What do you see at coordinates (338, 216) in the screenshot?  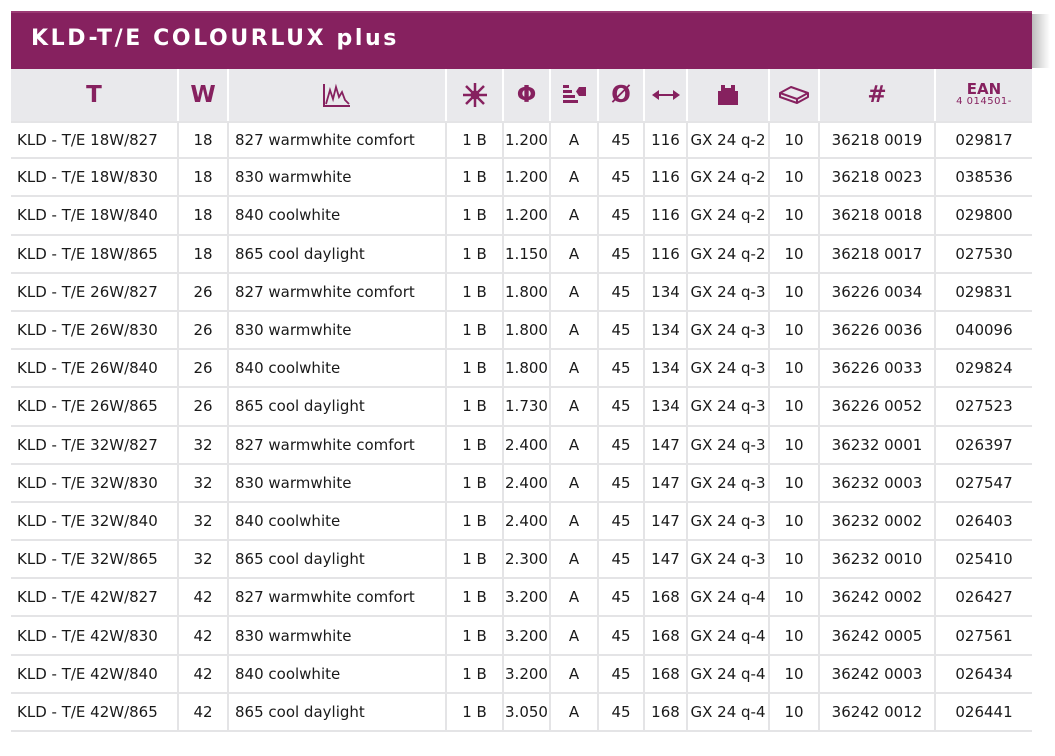 I see `cell-lightcolor: 840 coolwhite` at bounding box center [338, 216].